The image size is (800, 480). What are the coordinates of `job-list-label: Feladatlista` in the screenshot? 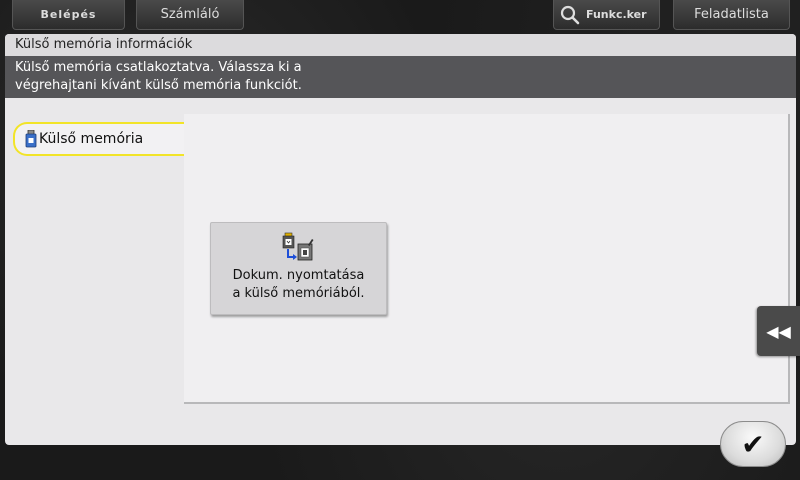 It's located at (731, 14).